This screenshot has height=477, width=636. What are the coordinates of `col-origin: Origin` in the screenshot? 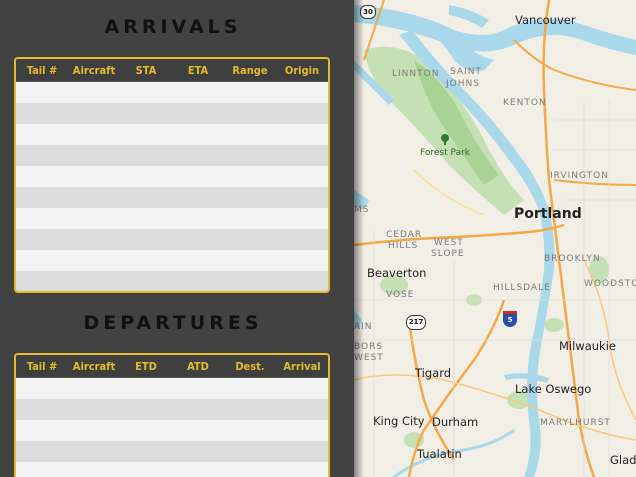 It's located at (302, 70).